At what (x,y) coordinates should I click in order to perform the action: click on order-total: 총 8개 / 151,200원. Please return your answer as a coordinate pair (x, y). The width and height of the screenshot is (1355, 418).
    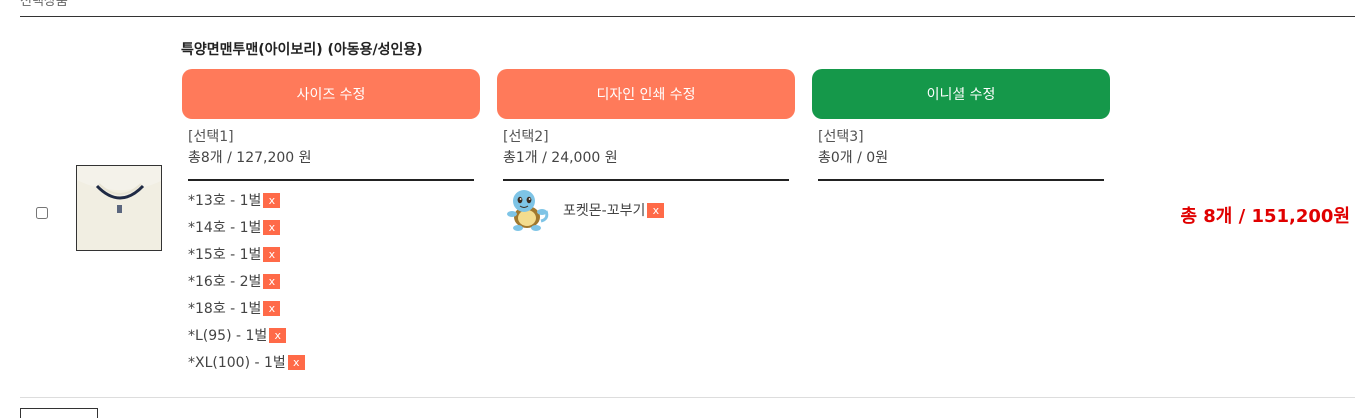
    Looking at the image, I should click on (1265, 216).